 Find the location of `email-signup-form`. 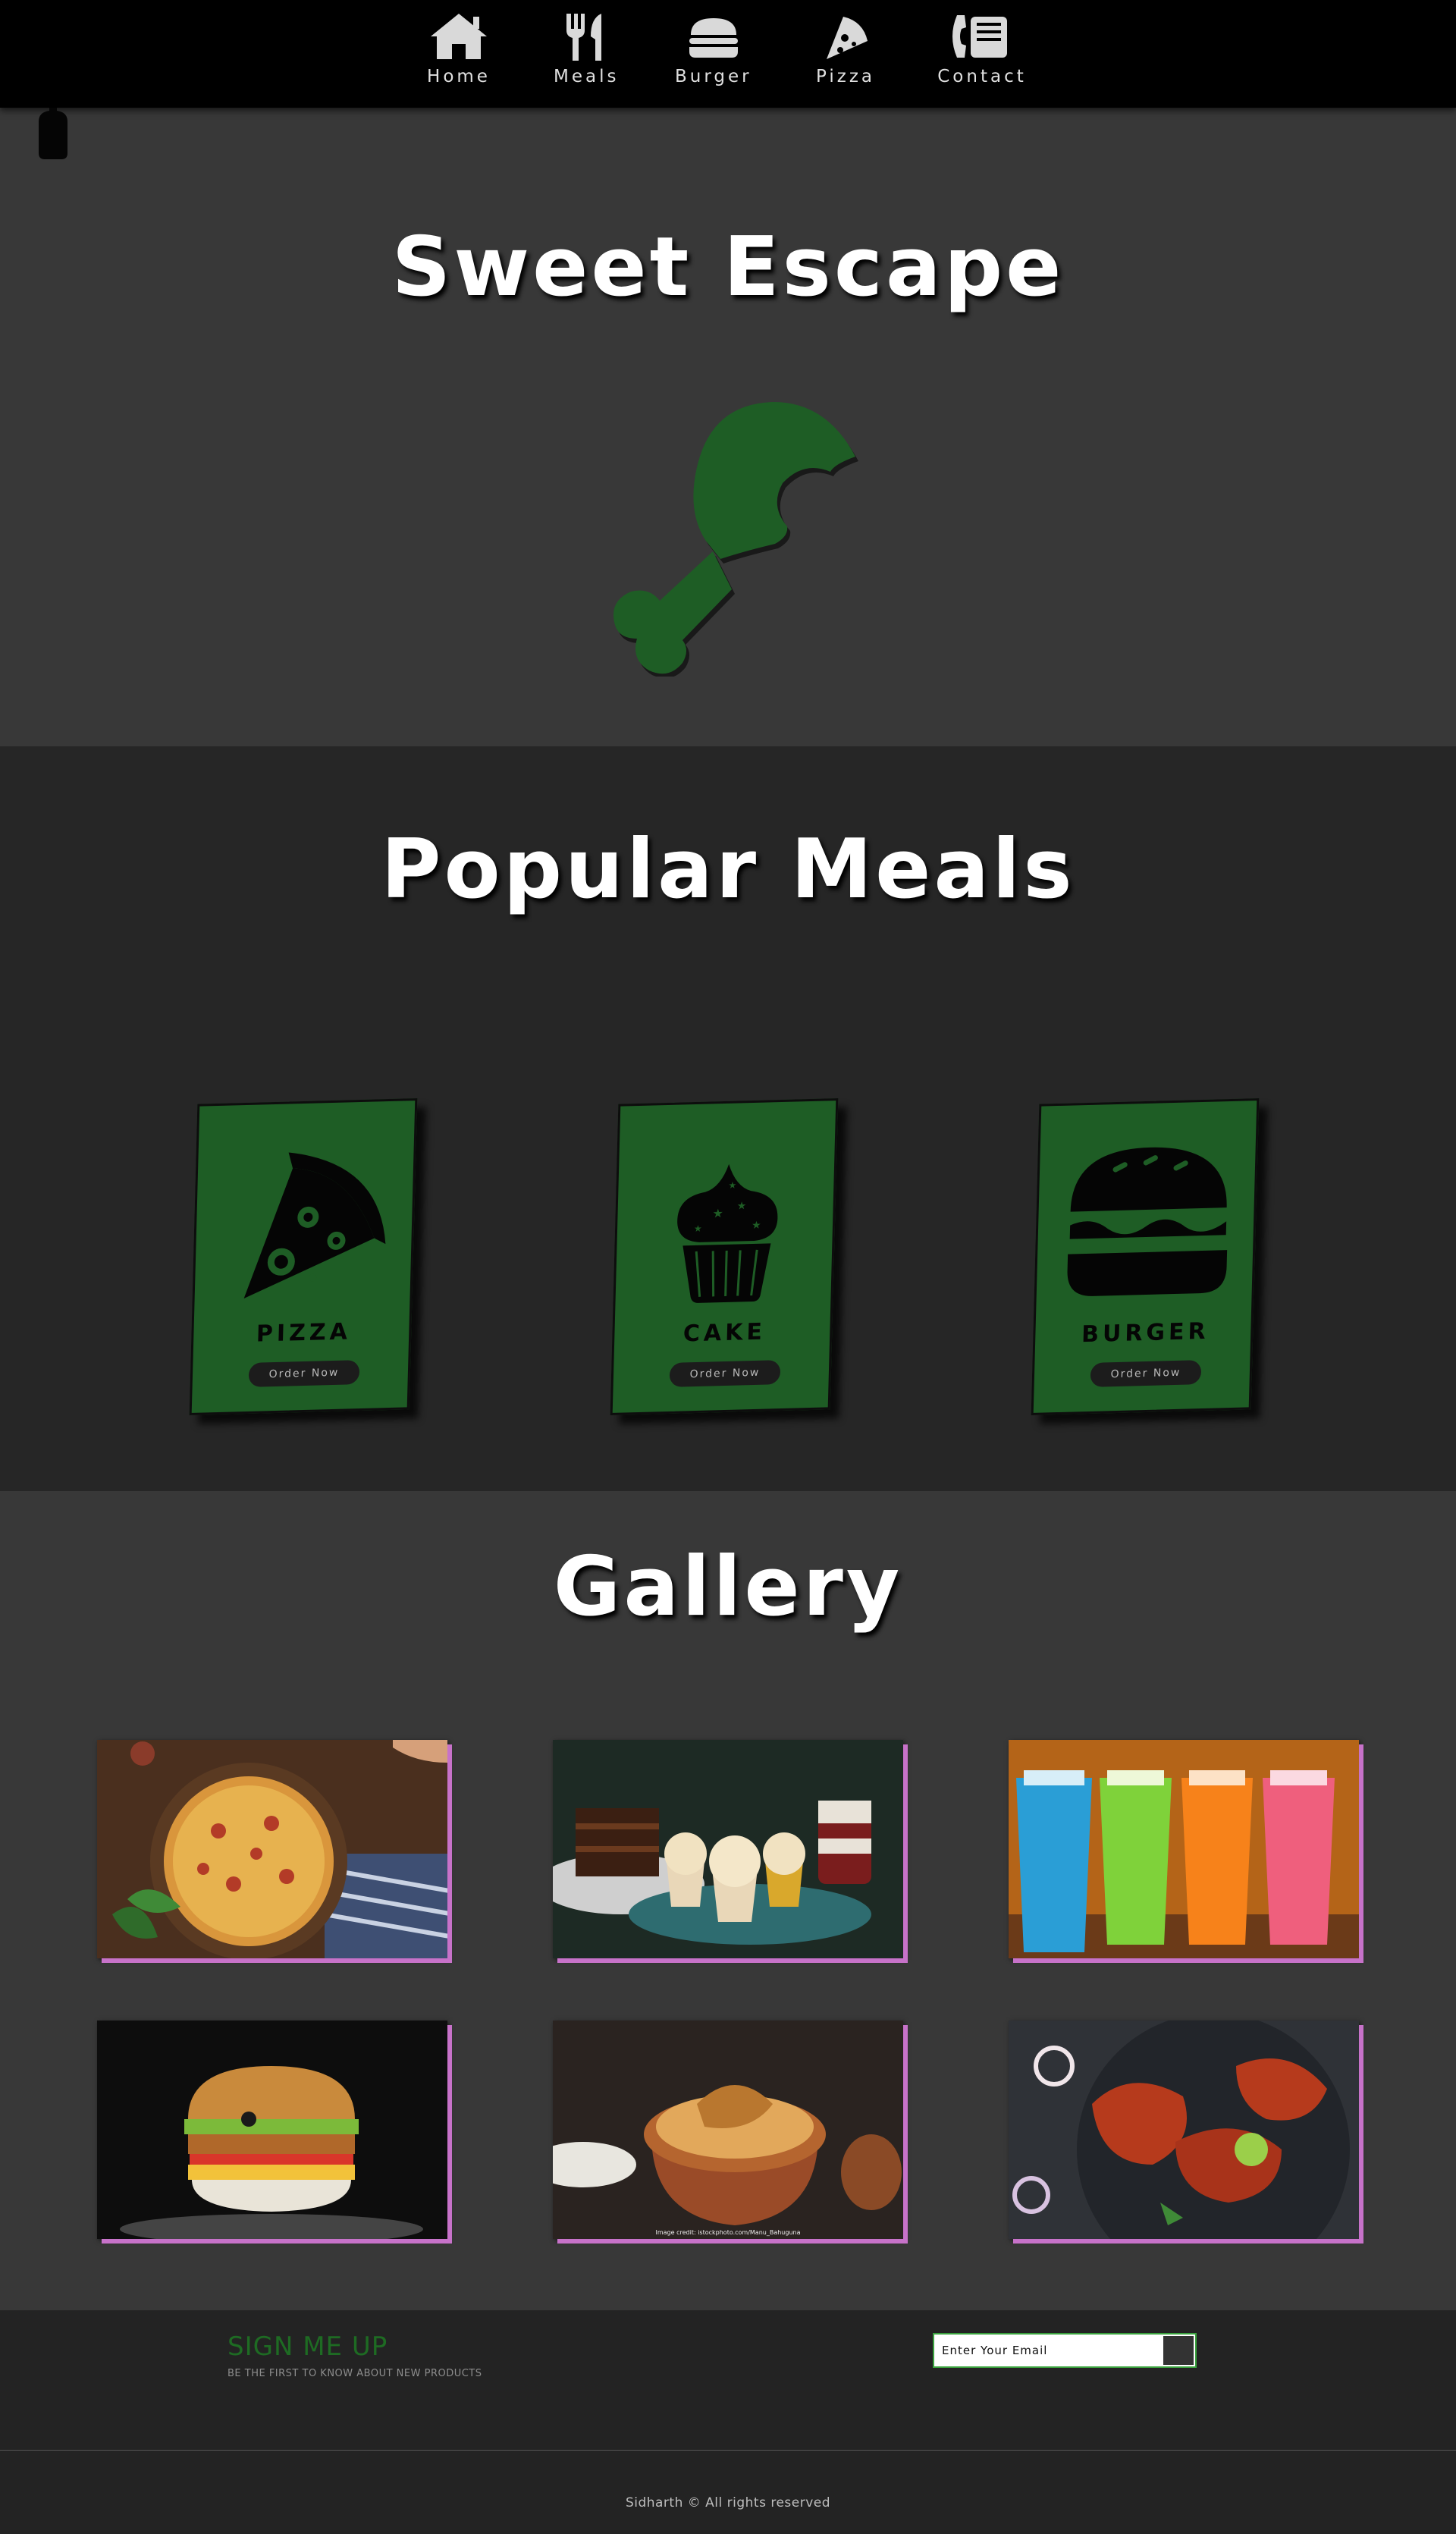

email-signup-form is located at coordinates (1065, 2350).